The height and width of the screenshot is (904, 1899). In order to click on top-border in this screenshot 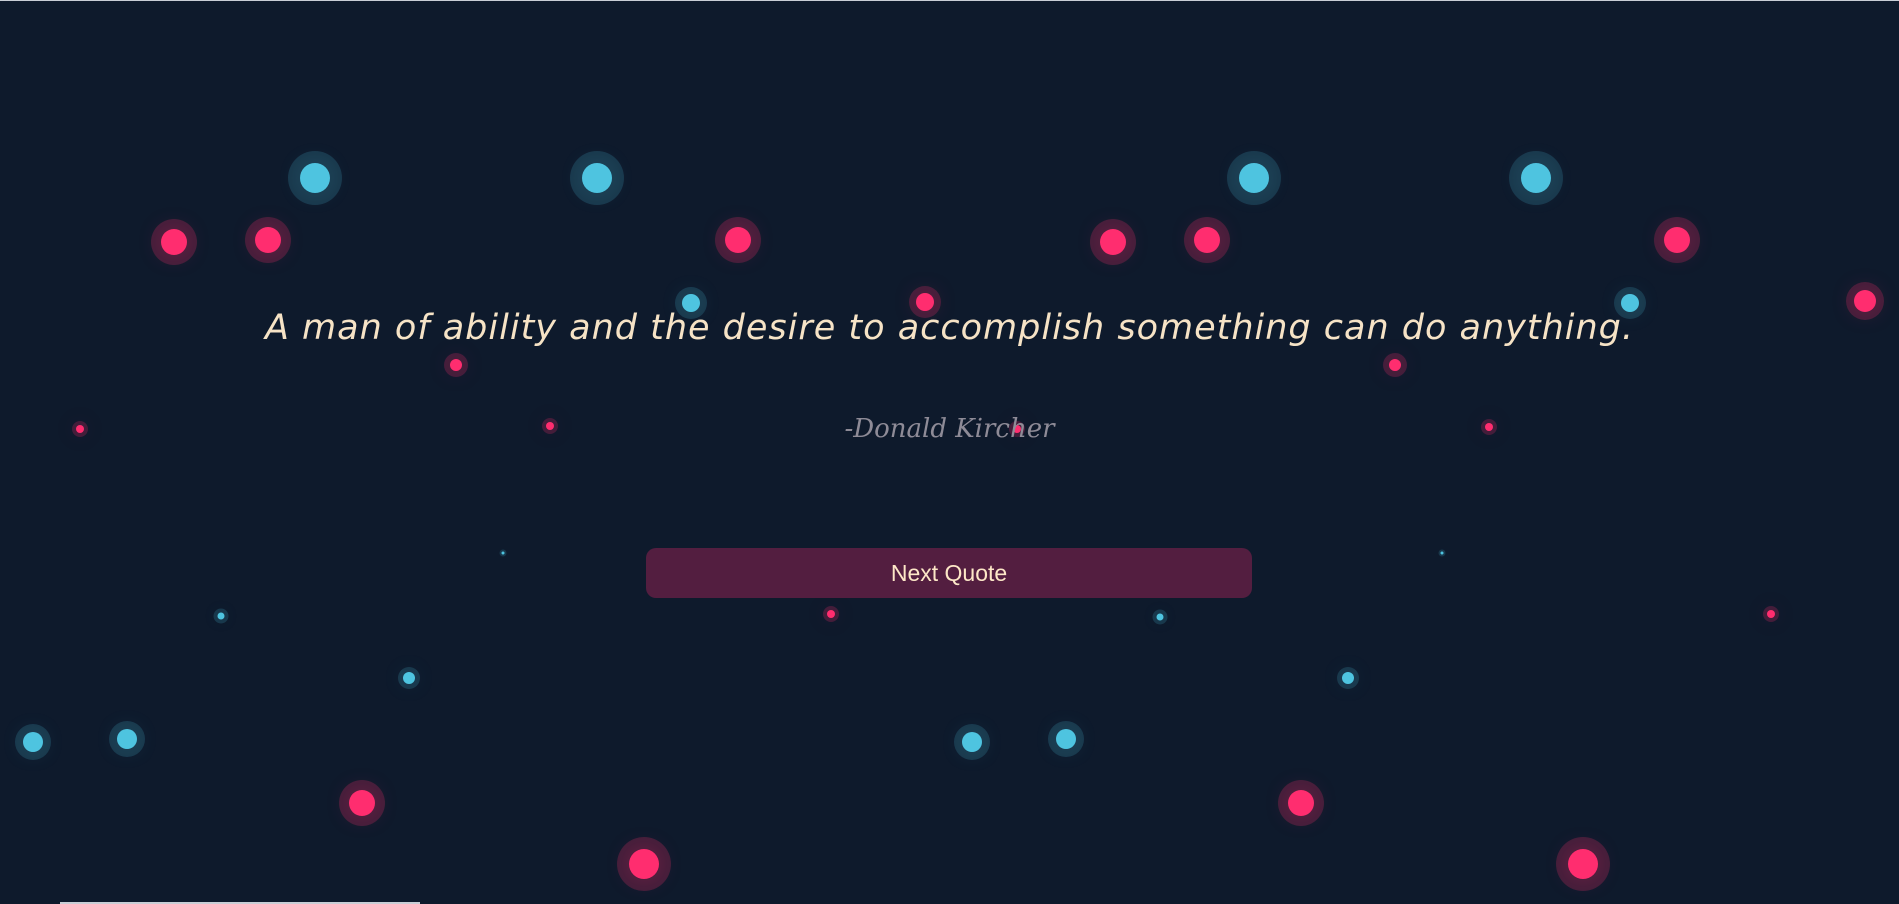, I will do `click(949, 0)`.